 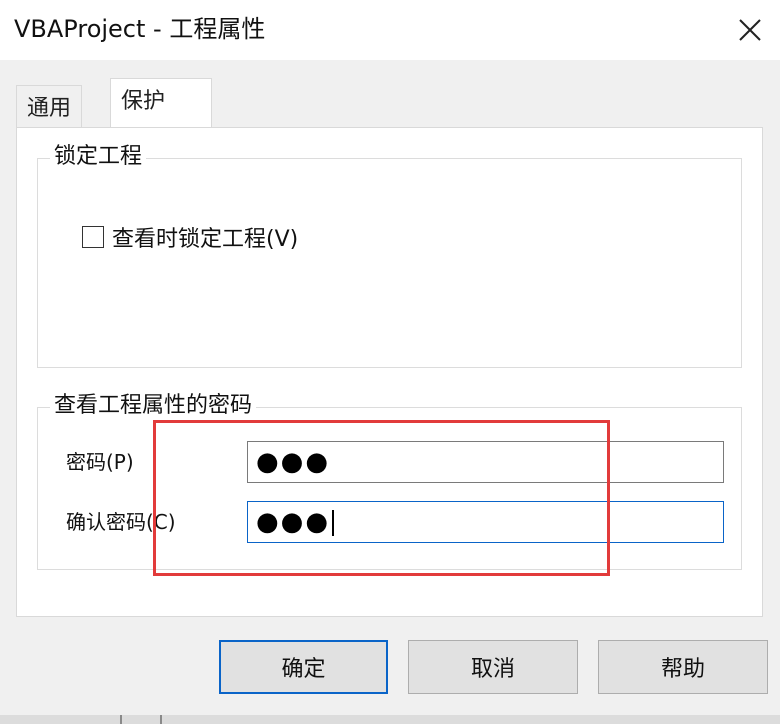 I want to click on password-input: ●●●, so click(x=485, y=462).